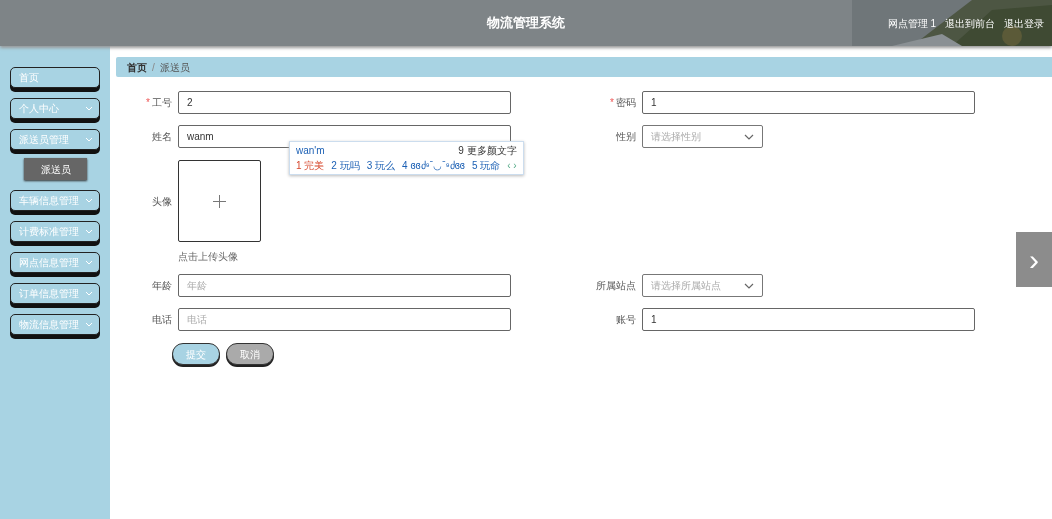 The width and height of the screenshot is (1052, 519). I want to click on field-label: 所属站点, so click(616, 286).